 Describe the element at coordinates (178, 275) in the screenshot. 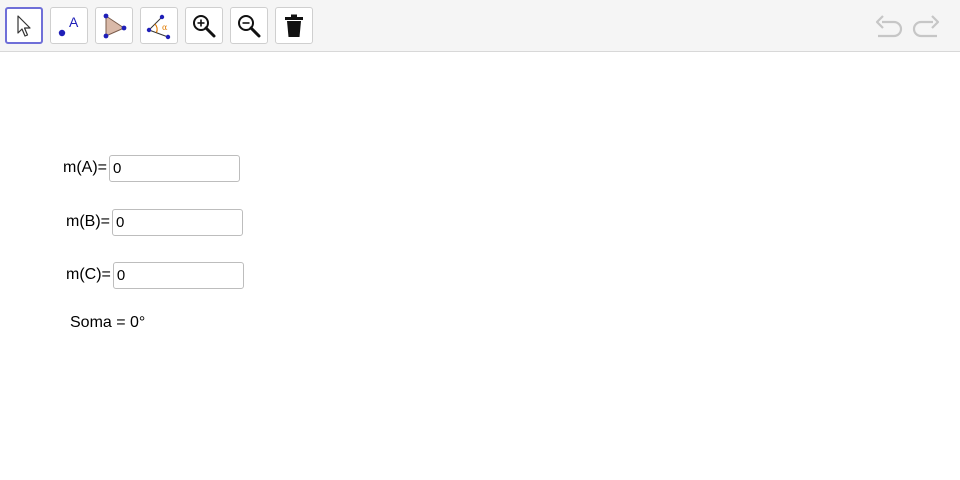

I see `input-field-c` at that location.